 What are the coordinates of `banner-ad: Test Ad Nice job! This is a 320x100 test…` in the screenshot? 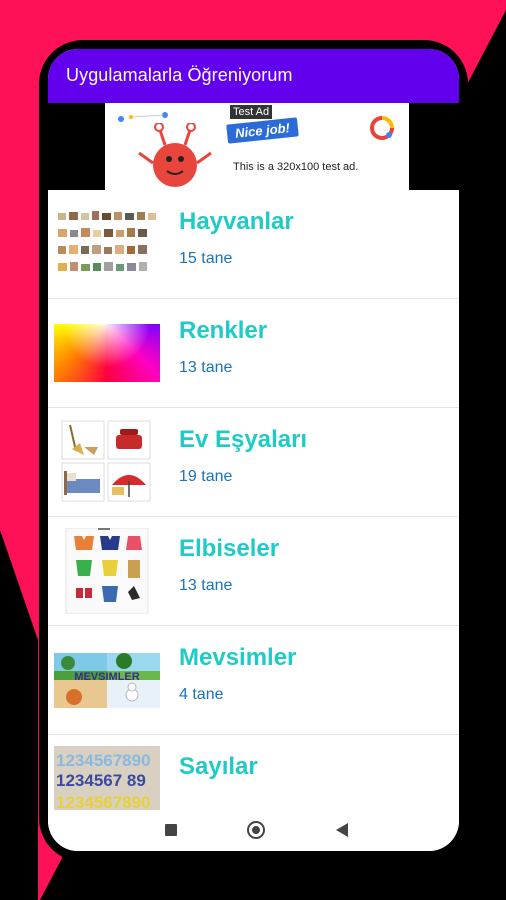 It's located at (257, 146).